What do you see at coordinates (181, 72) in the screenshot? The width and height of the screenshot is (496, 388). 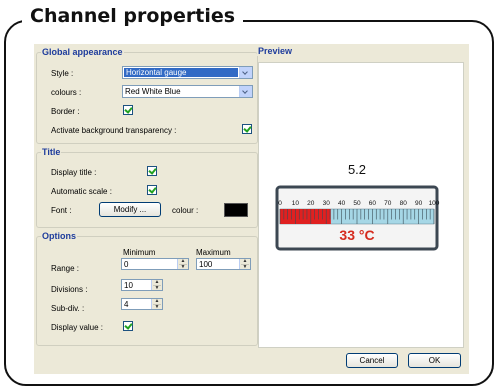 I see `style-value: Horizontal gauge` at bounding box center [181, 72].